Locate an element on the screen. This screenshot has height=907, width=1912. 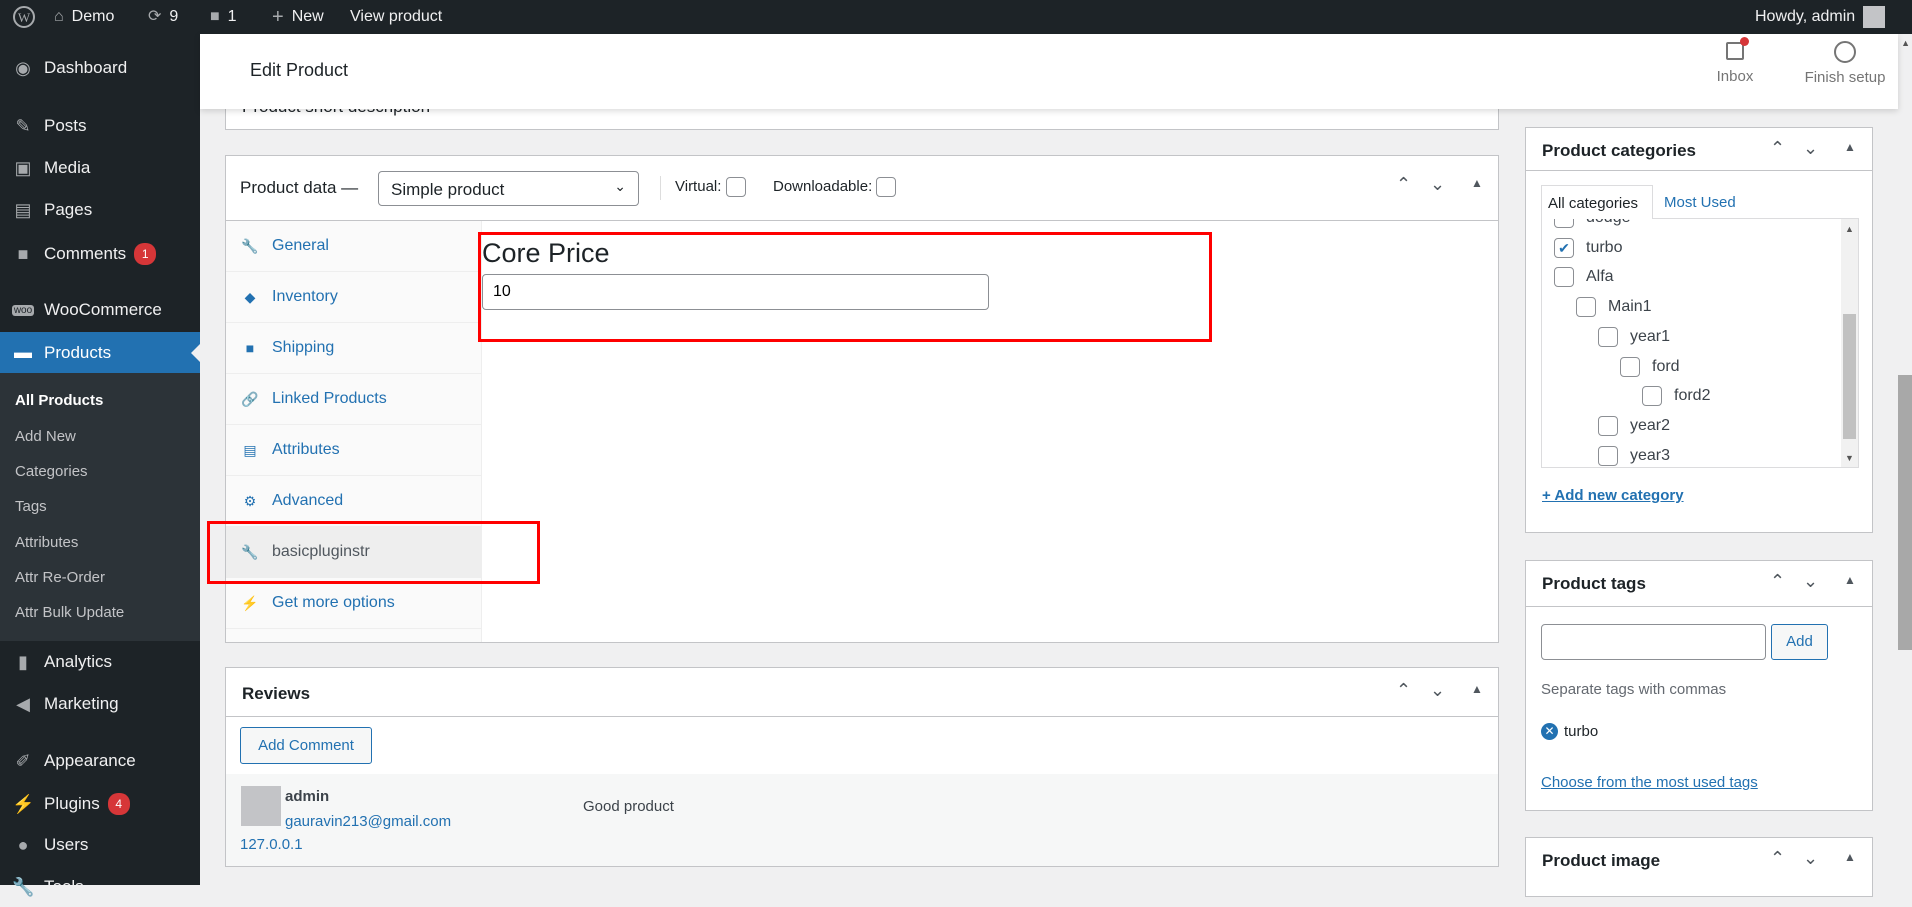
sidebar-item-dashboard: ◉ Dashboard is located at coordinates (100, 68).